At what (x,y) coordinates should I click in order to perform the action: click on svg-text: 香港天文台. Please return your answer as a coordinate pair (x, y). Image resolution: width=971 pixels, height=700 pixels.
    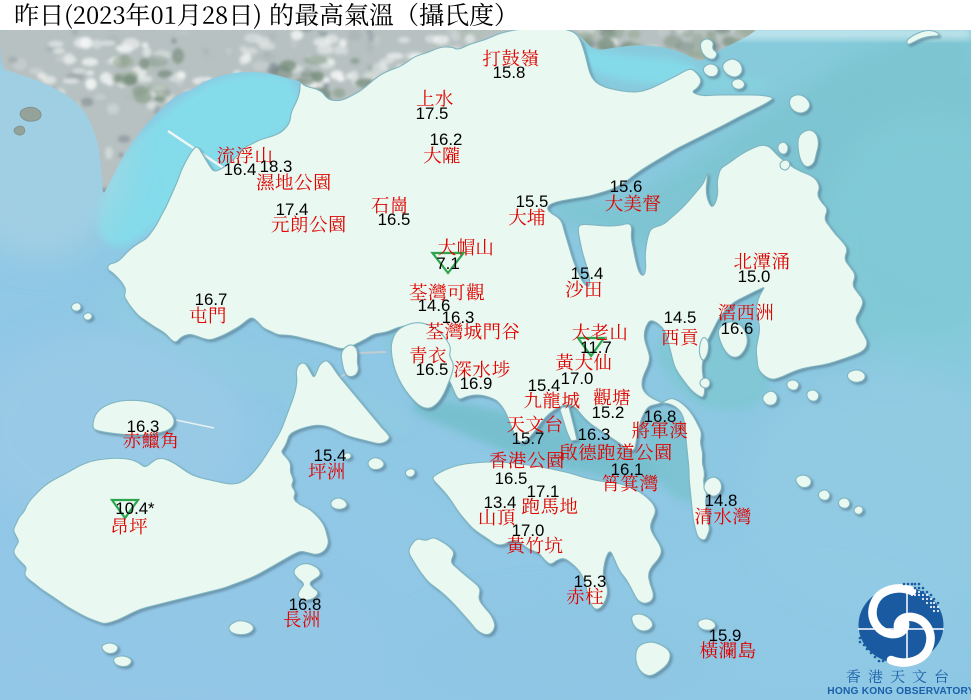
    Looking at the image, I should click on (901, 677).